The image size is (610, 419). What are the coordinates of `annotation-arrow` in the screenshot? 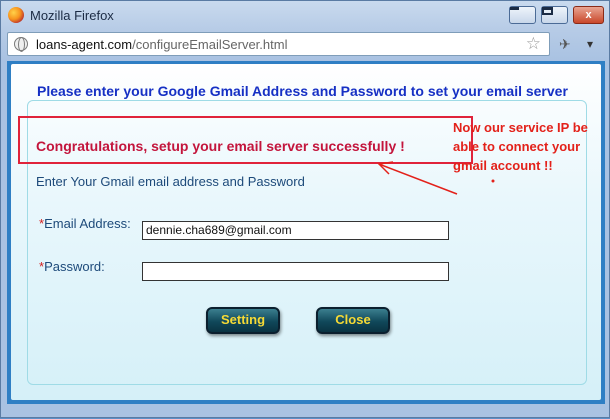 It's located at (436, 178).